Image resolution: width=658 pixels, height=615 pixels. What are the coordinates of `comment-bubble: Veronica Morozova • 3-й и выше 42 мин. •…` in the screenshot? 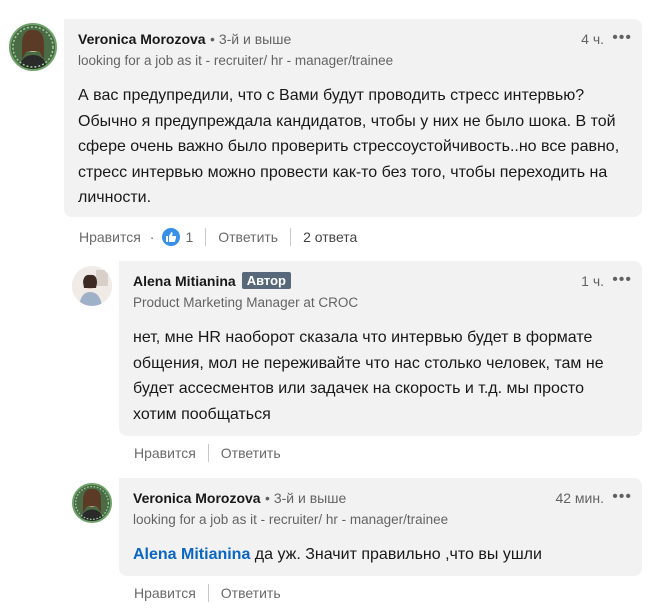 It's located at (380, 527).